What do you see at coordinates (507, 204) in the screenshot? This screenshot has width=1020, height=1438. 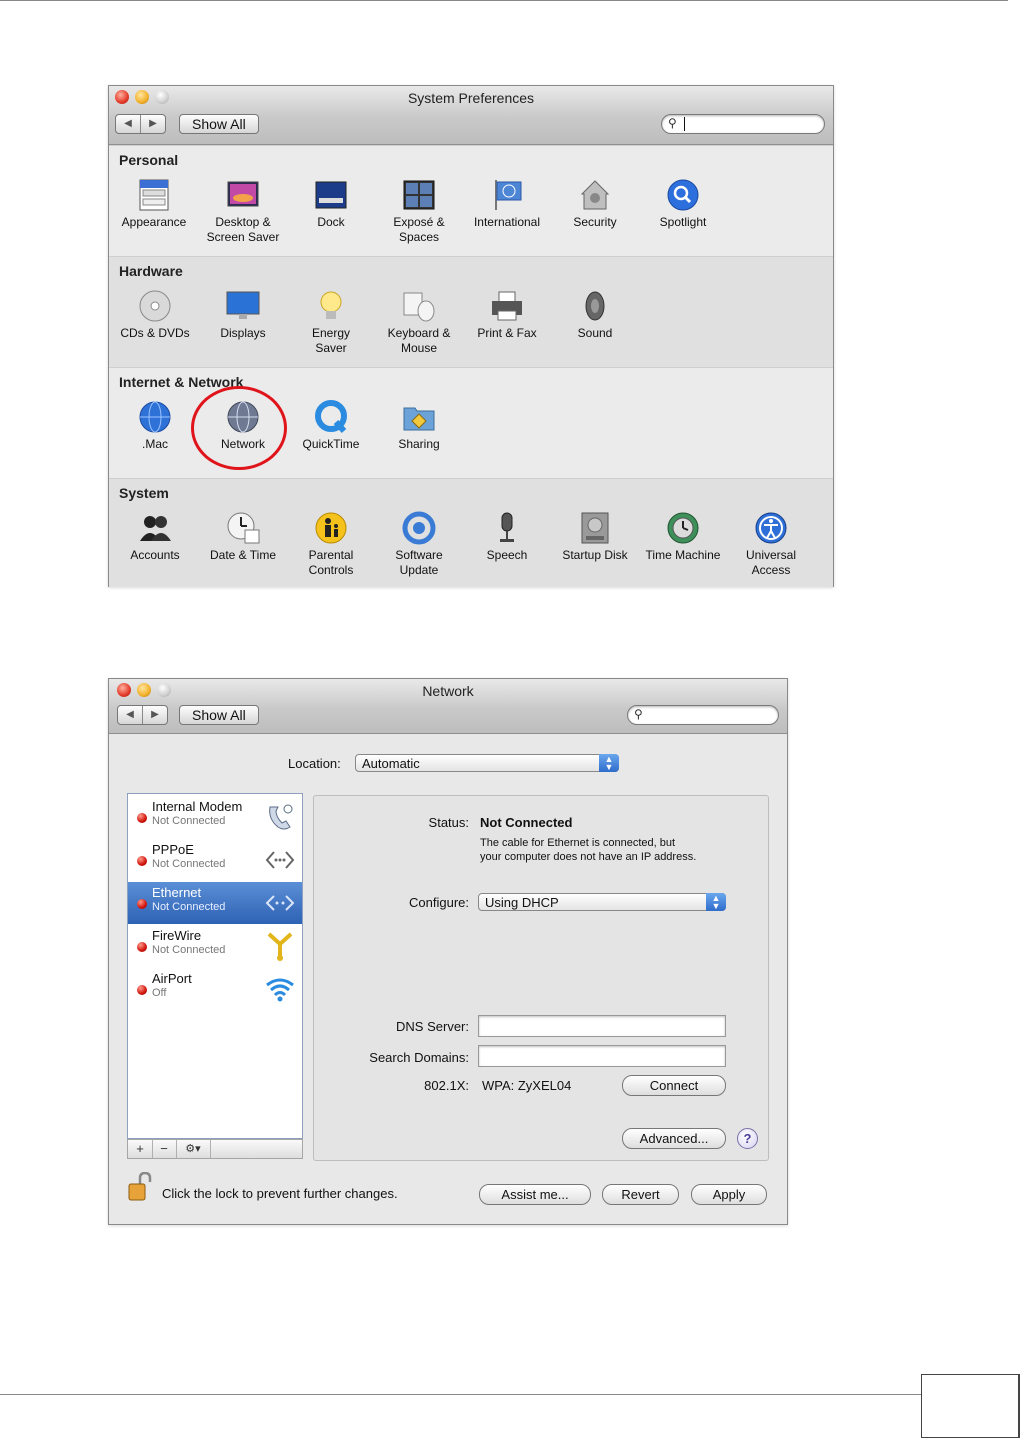 I see `pane-international: International` at bounding box center [507, 204].